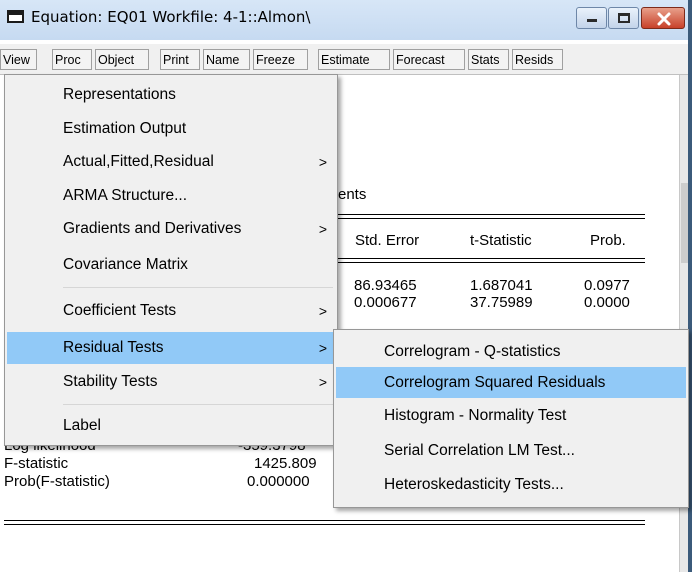  What do you see at coordinates (607, 285) in the screenshot?
I see `prob-value: 0.0977` at bounding box center [607, 285].